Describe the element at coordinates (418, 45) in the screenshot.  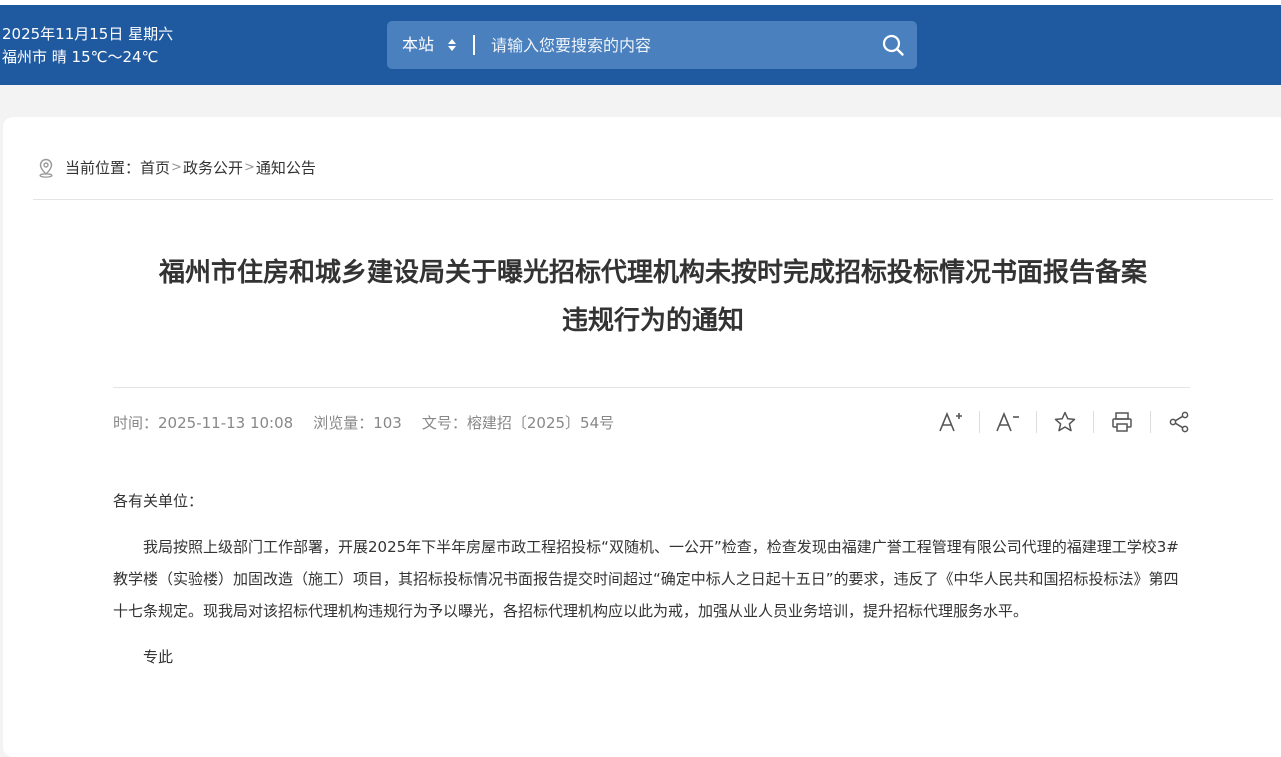
I see `search-scope-select: 本站` at that location.